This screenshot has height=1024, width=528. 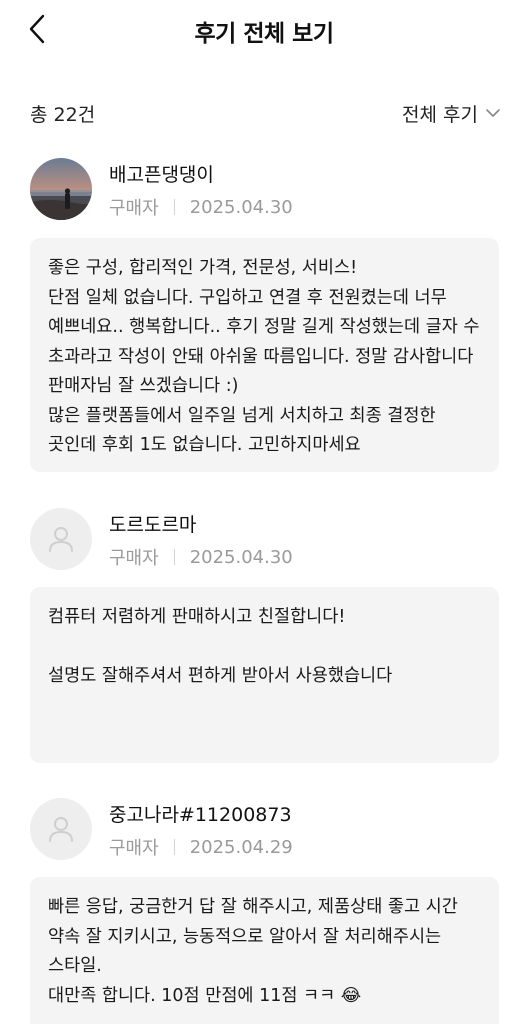 What do you see at coordinates (265, 113) in the screenshot?
I see `review-summary-bar: 총 22건 전체 후기` at bounding box center [265, 113].